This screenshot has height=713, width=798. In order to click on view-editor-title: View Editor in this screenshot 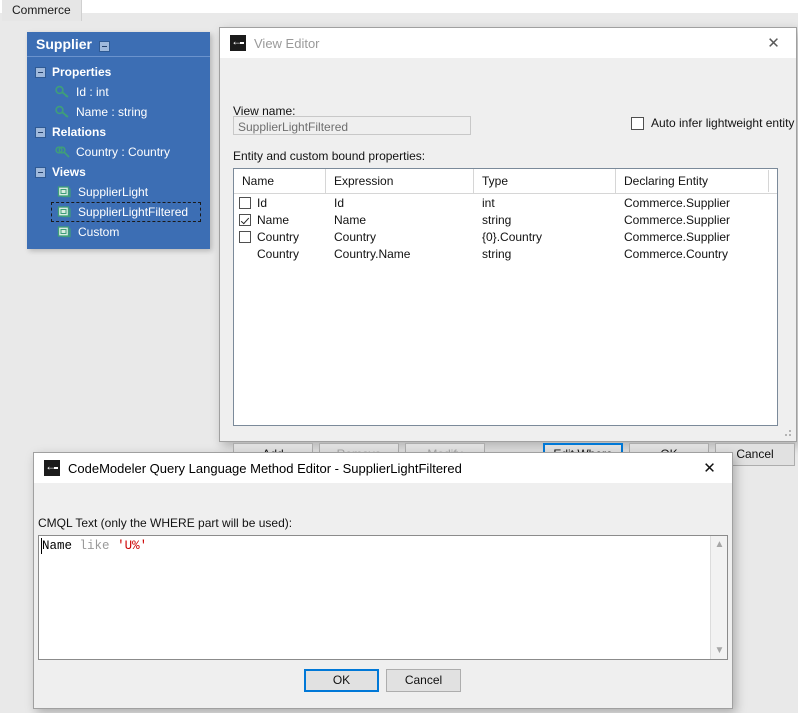, I will do `click(287, 43)`.